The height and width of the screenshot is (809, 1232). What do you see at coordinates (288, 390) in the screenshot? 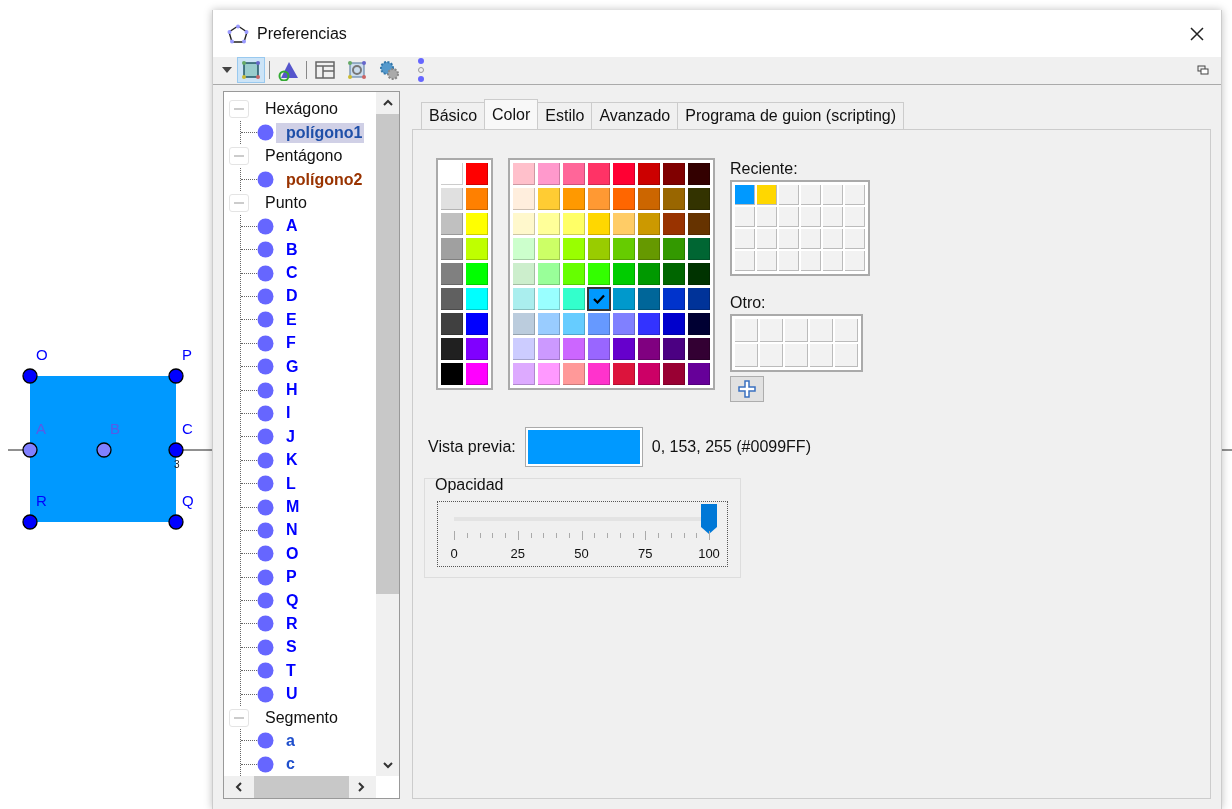
I see `tree-item: H` at bounding box center [288, 390].